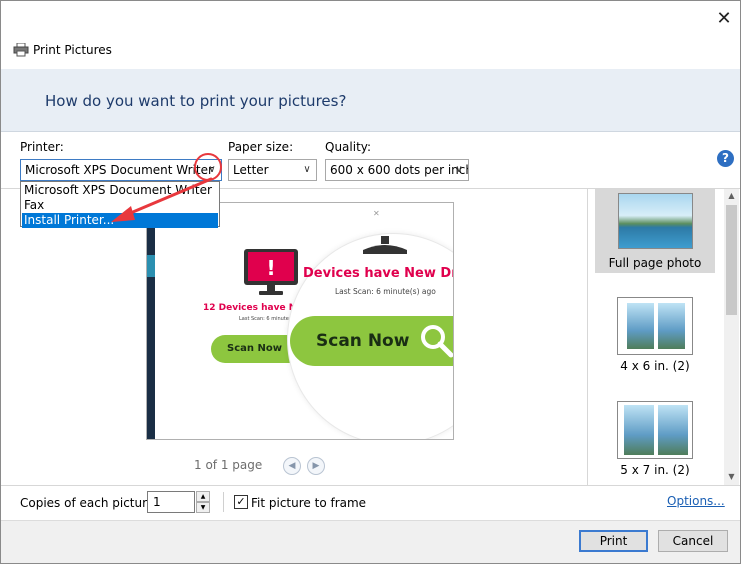 This screenshot has width=741, height=564. Describe the element at coordinates (196, 101) in the screenshot. I see `page-title: How do you want to print your pictures?` at that location.